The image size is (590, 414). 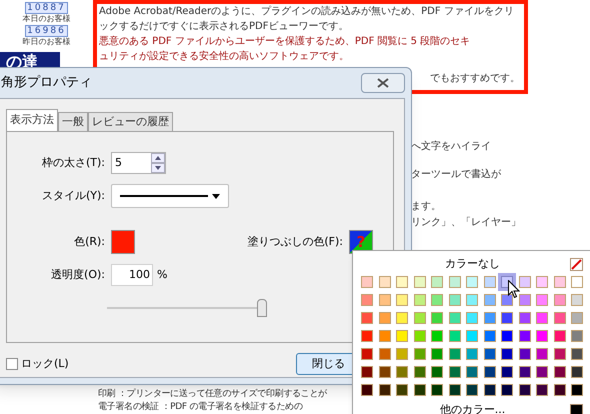 I want to click on opacity-field: 100, so click(x=132, y=275).